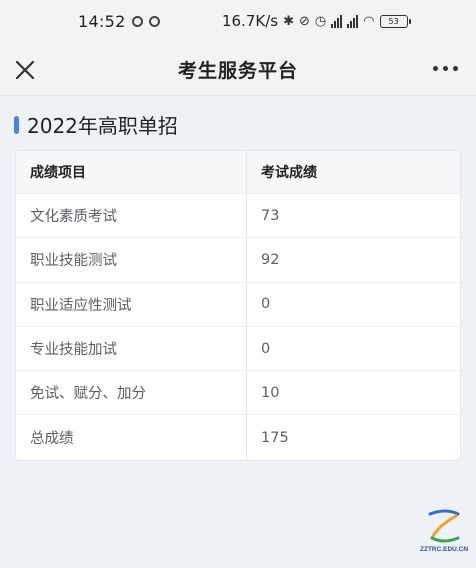 Image resolution: width=476 pixels, height=568 pixels. I want to click on clock: 14:52, so click(102, 21).